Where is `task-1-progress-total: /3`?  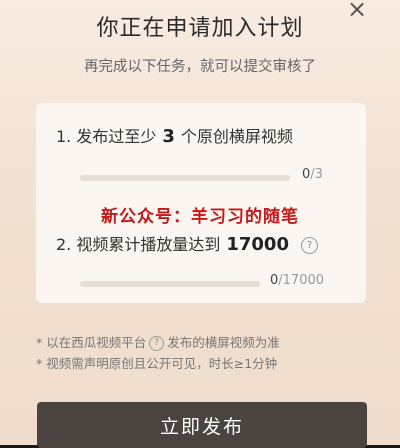 task-1-progress-total: /3 is located at coordinates (316, 174).